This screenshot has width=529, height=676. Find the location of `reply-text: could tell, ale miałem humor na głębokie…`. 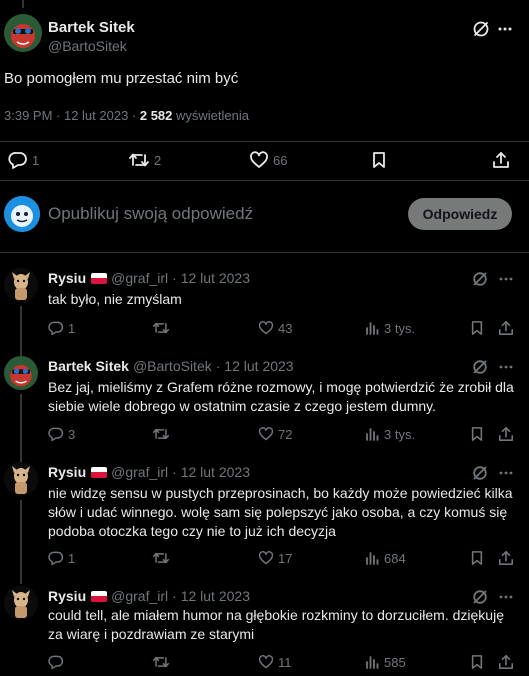

reply-text: could tell, ale miałem humor na głębokie… is located at coordinates (276, 624).